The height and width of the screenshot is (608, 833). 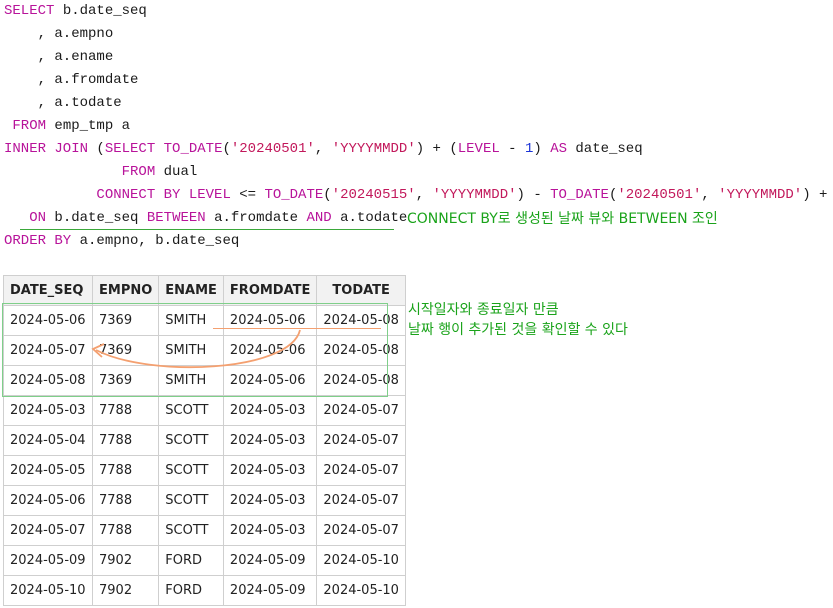 I want to click on result-annotation-line-2: 날짜 행이 추가된 것을 확인할 수 있다, so click(x=518, y=330).